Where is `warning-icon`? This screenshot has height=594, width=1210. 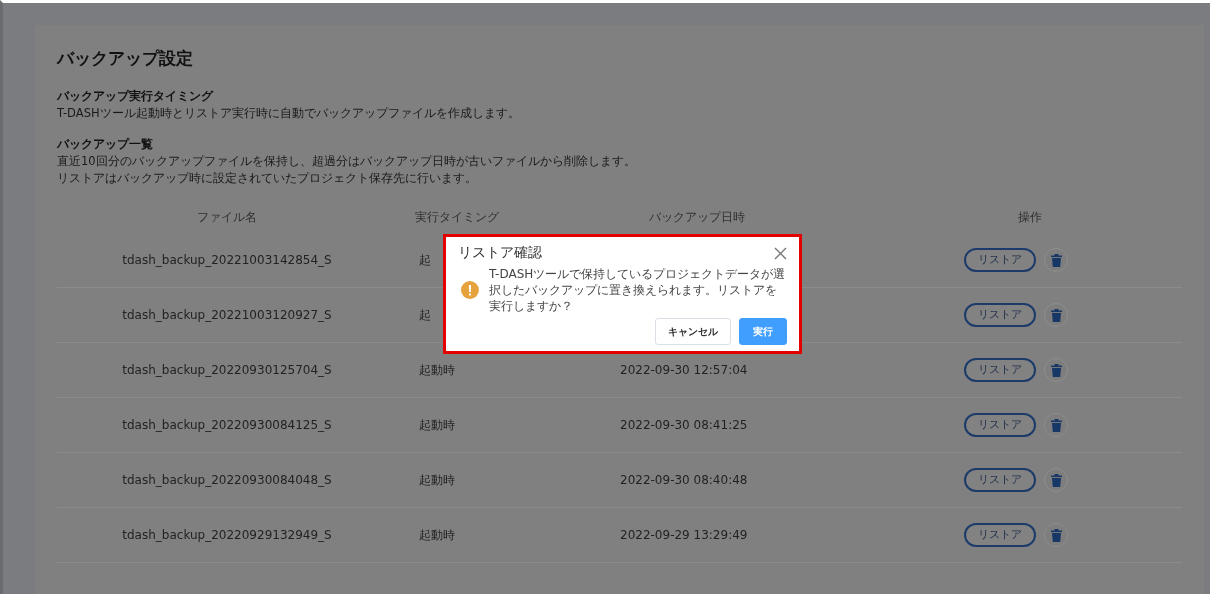 warning-icon is located at coordinates (470, 290).